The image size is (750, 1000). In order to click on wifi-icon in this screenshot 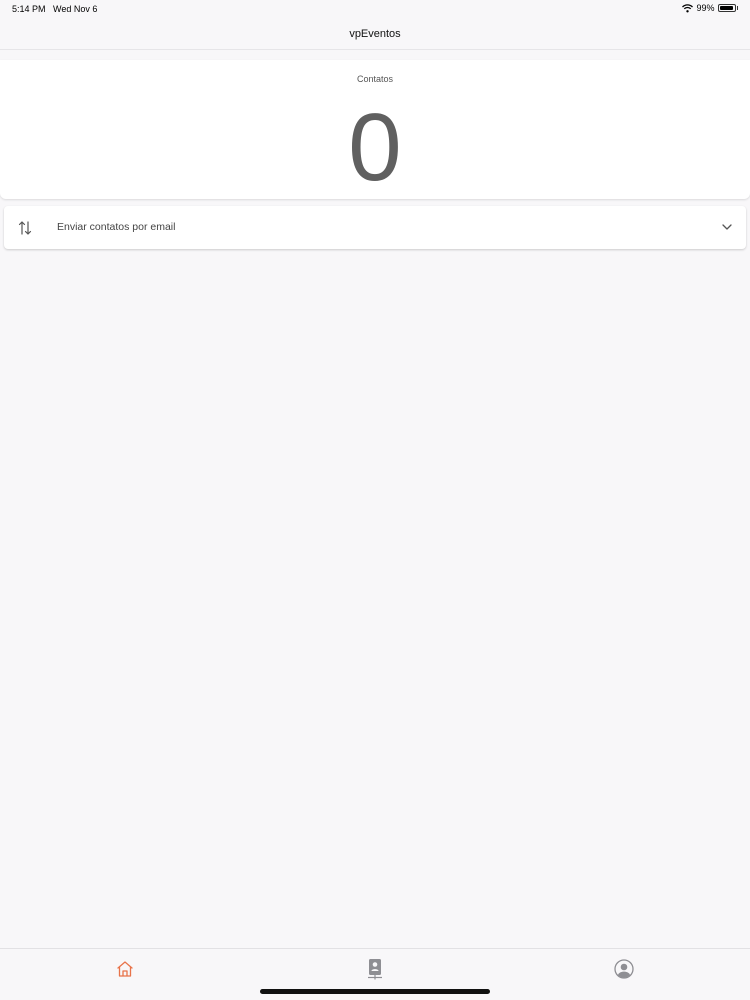, I will do `click(688, 7)`.